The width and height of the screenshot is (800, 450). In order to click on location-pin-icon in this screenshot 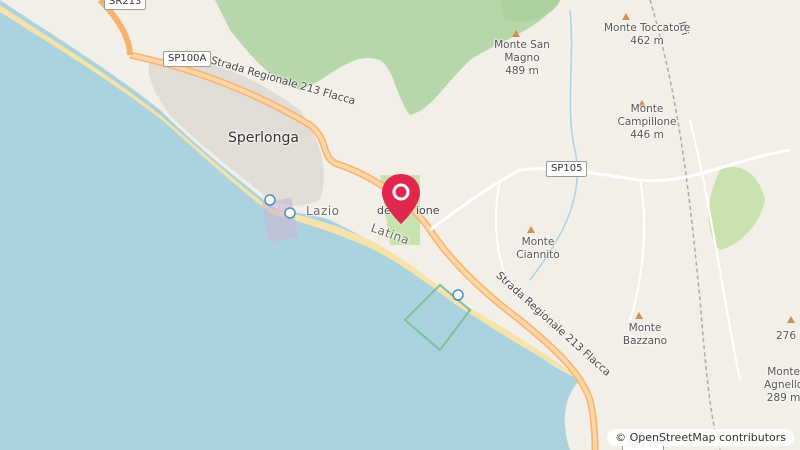, I will do `click(401, 199)`.